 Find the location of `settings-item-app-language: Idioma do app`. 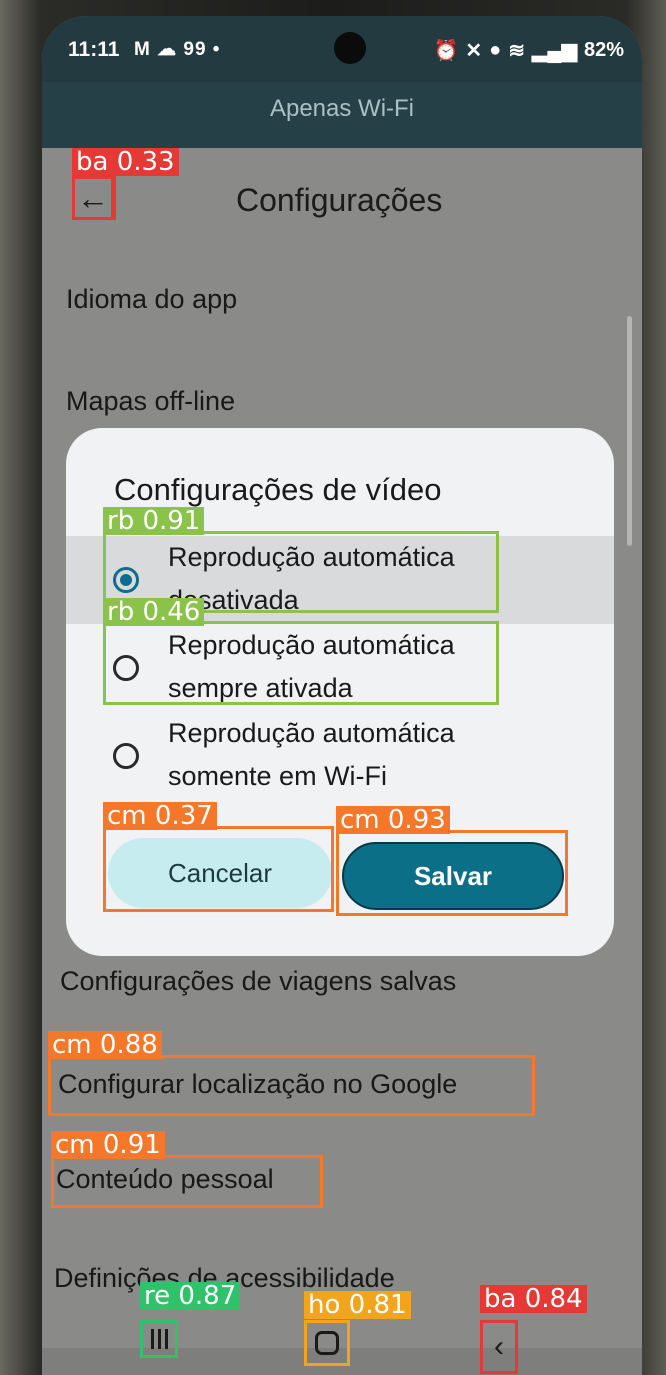

settings-item-app-language: Idioma do app is located at coordinates (151, 299).